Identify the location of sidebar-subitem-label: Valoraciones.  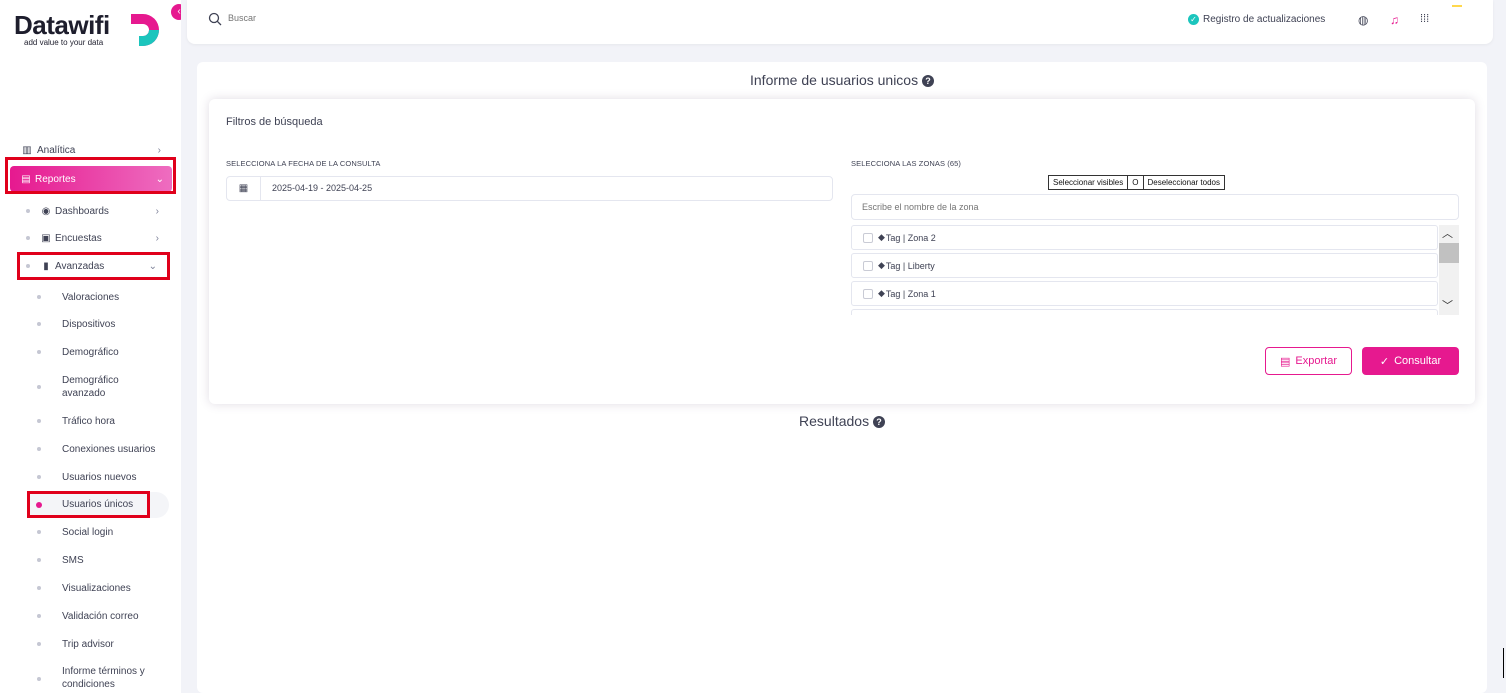
(91, 297).